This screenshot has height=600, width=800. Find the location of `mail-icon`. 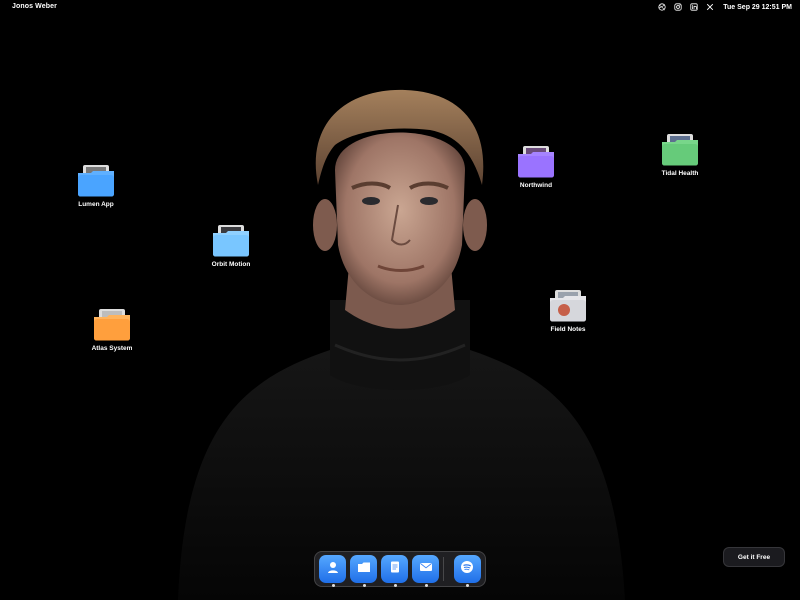

mail-icon is located at coordinates (426, 569).